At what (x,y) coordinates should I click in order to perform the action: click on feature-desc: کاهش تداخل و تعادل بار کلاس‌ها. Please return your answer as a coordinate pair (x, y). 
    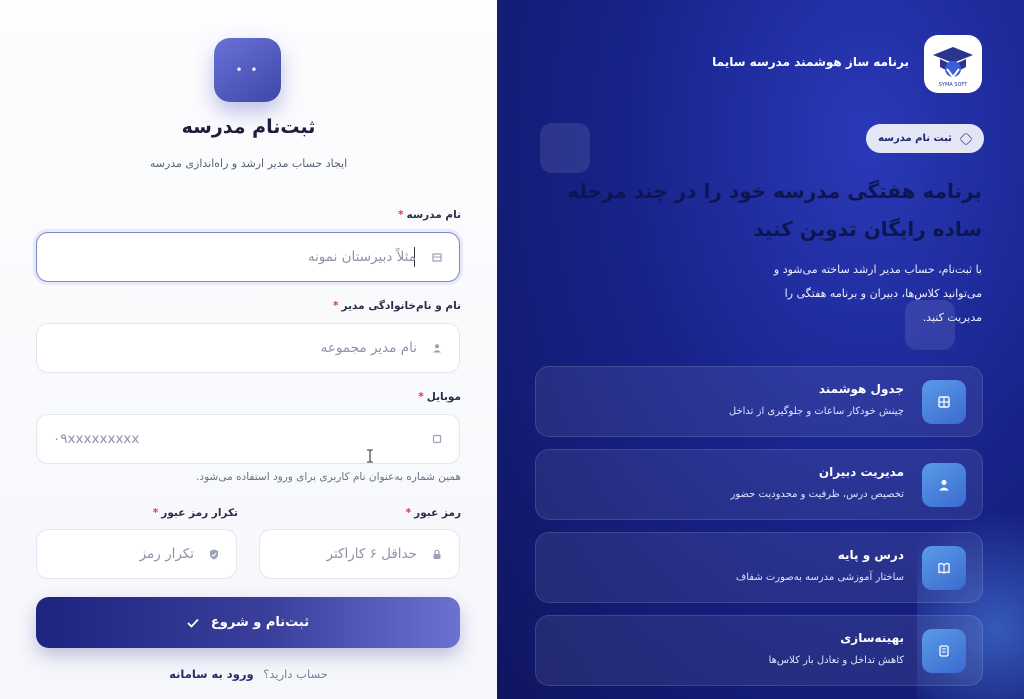
    Looking at the image, I should click on (836, 660).